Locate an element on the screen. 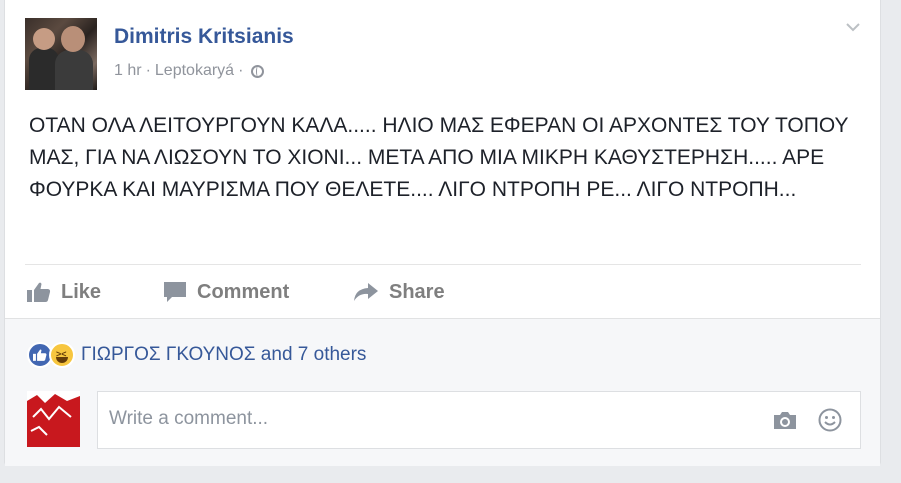 The height and width of the screenshot is (483, 901). comment-button: Comment is located at coordinates (226, 292).